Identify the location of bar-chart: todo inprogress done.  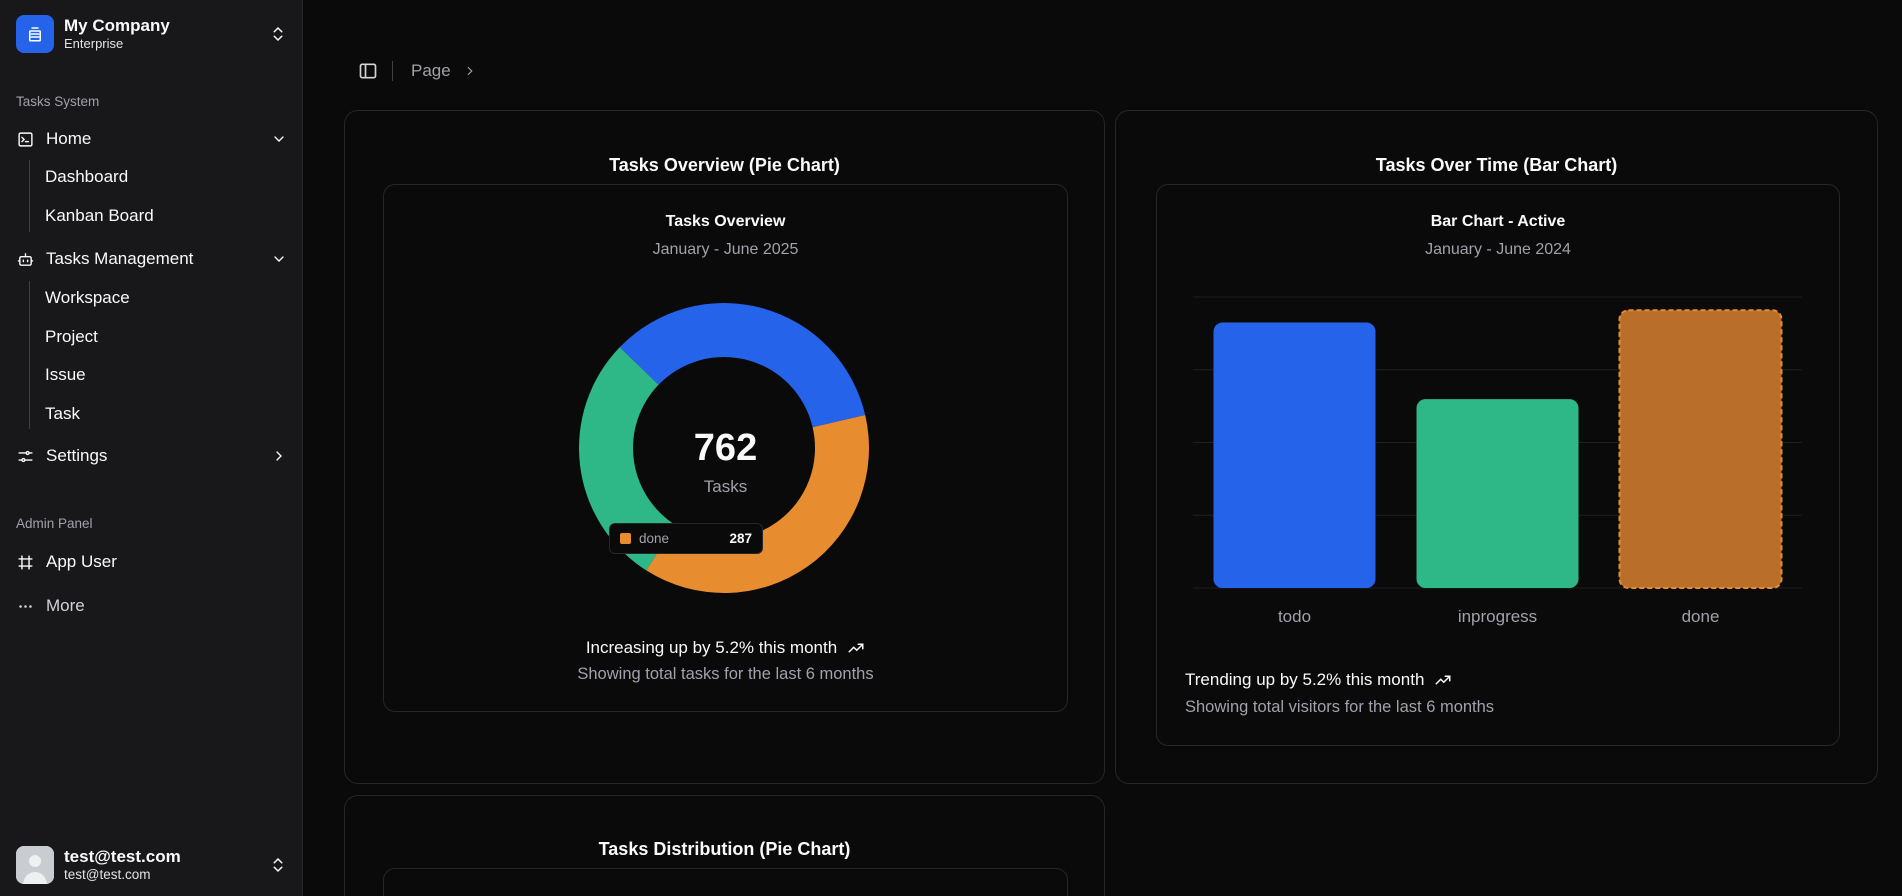
(1497, 461).